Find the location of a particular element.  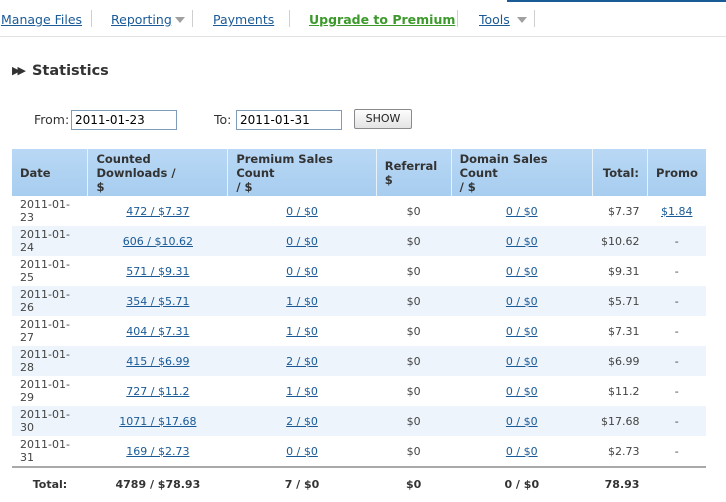

nav-payments: Payments is located at coordinates (243, 19).